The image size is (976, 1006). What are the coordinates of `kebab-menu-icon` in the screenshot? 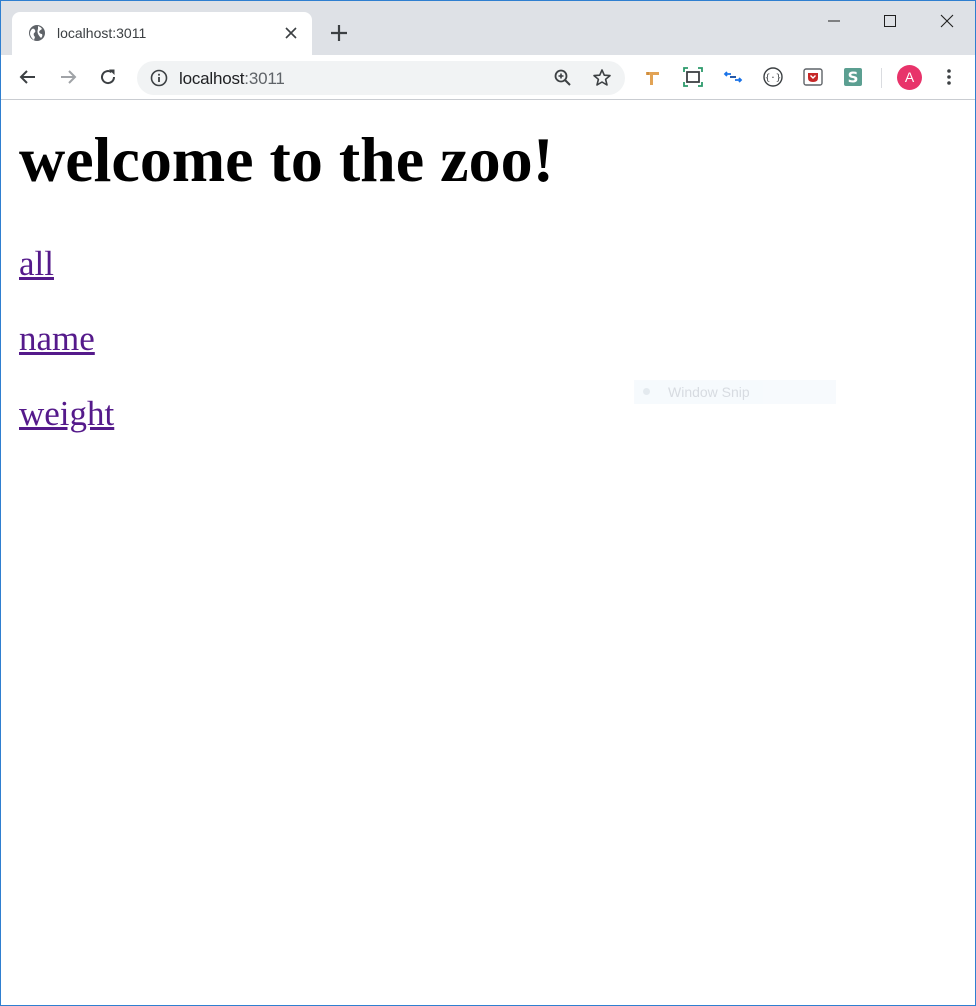 It's located at (949, 77).